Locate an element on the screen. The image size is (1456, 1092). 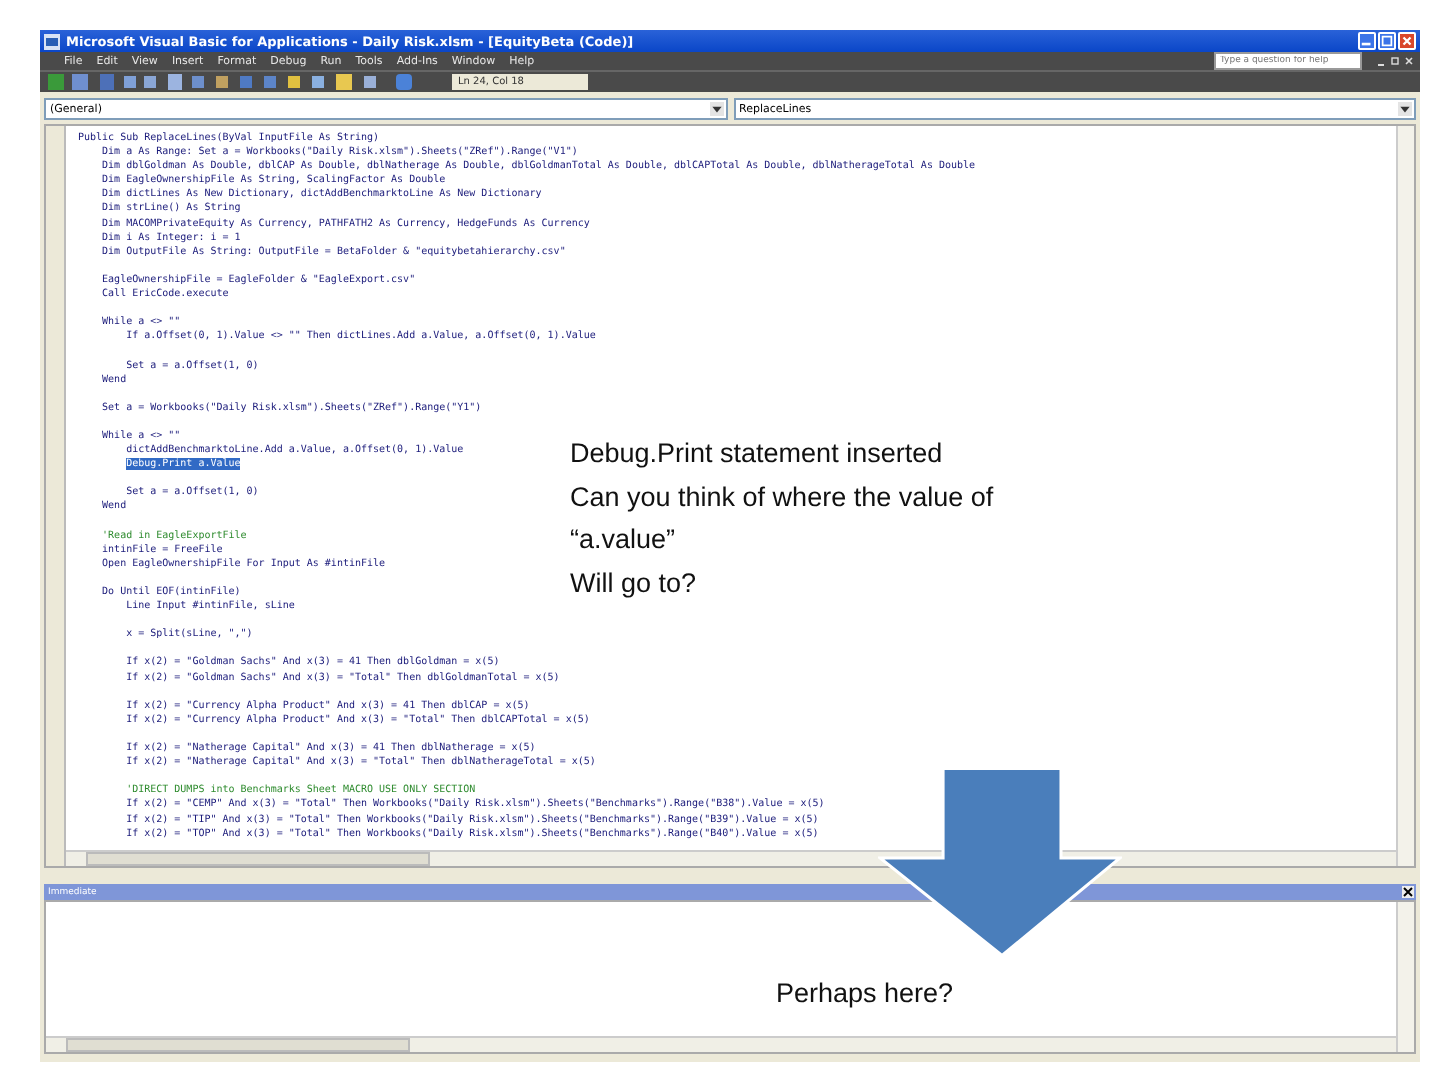
annotation-text: Will go to? is located at coordinates (634, 583).